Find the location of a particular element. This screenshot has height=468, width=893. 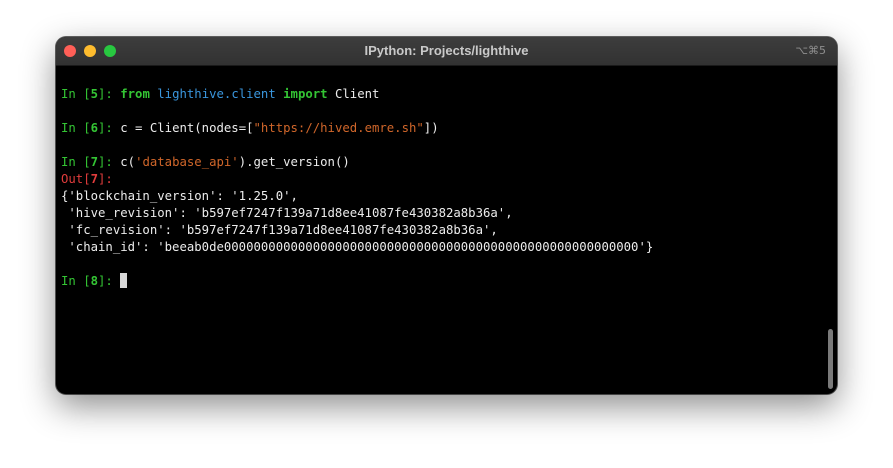

window-title: IPython: Projects/lighthive is located at coordinates (446, 50).